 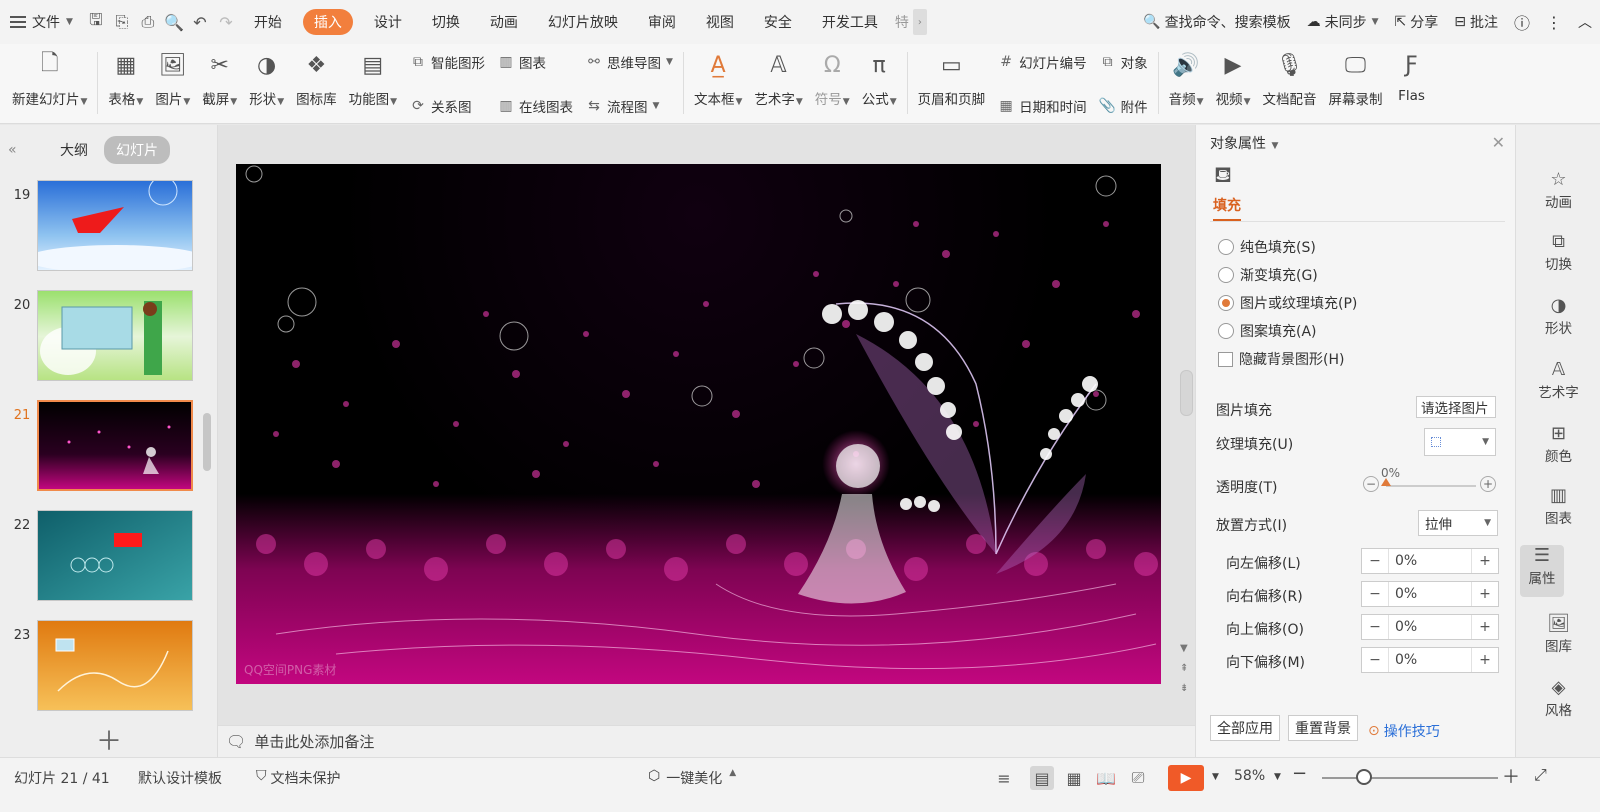 I want to click on online-chart-button: ▥ 在线图表, so click(x=535, y=106).